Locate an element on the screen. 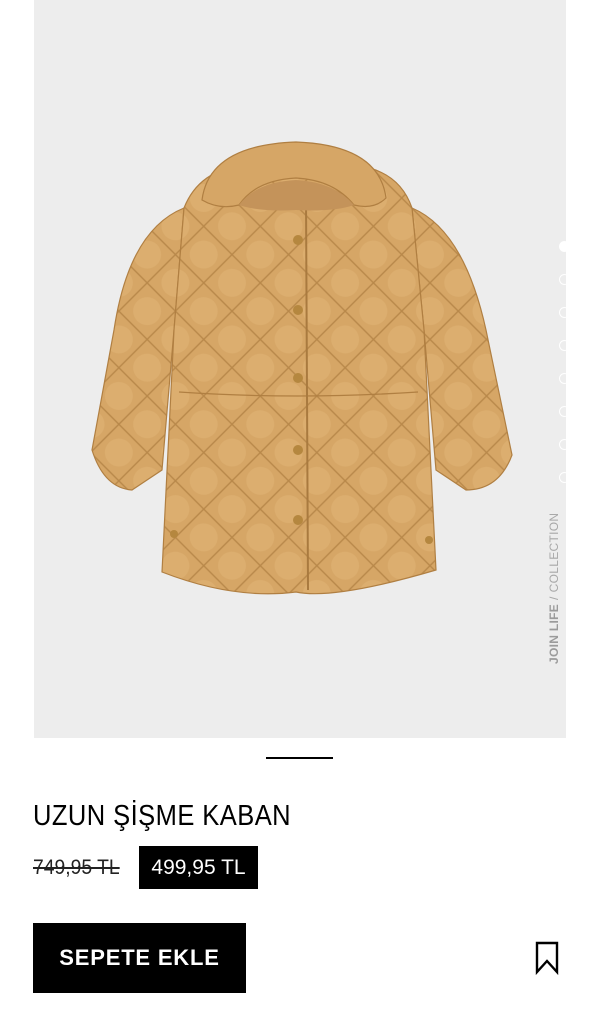 The image size is (600, 1016). old-price: 749,95 TL is located at coordinates (76, 867).